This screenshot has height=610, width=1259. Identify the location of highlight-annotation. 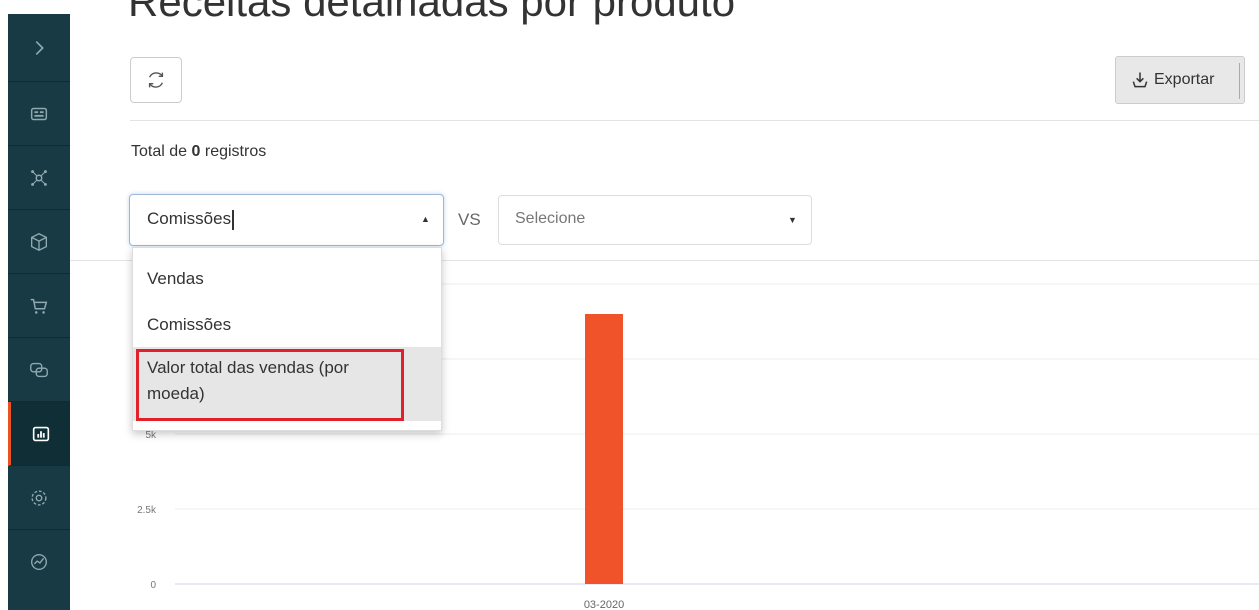
(270, 385).